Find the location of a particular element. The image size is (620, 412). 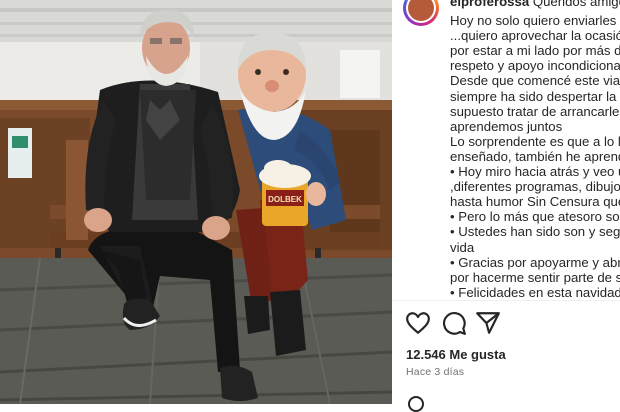

caption-line: enseñado, también he aprendid is located at coordinates (535, 156).